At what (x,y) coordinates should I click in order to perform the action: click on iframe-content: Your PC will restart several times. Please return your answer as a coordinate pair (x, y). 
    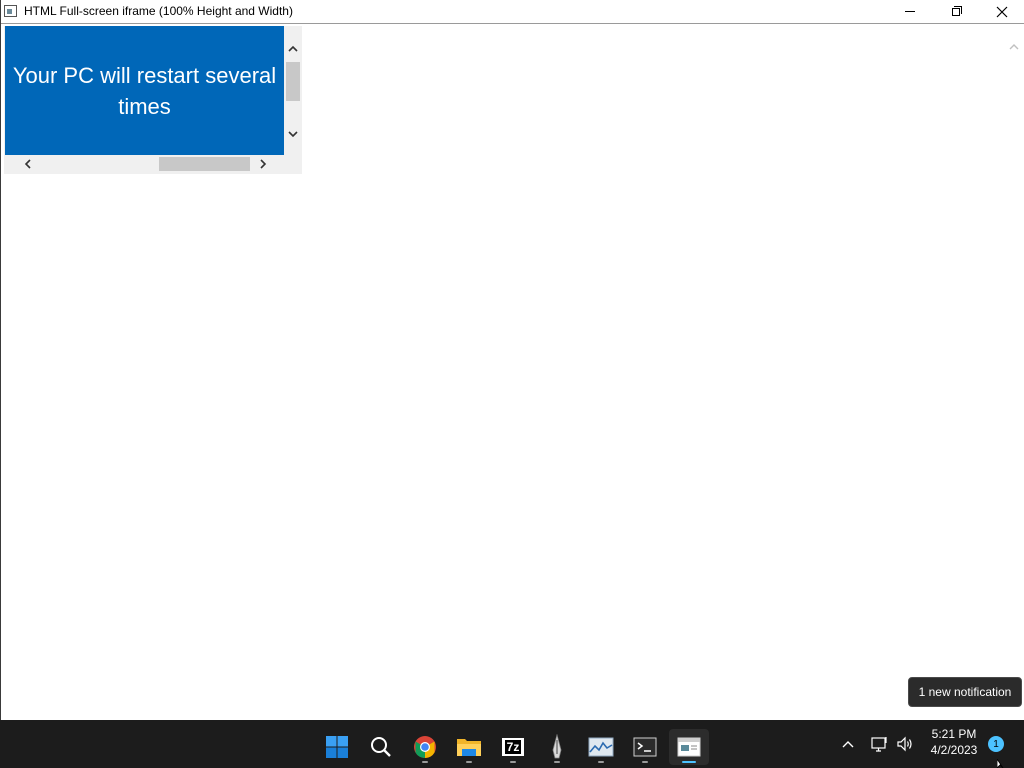
    Looking at the image, I should click on (144, 90).